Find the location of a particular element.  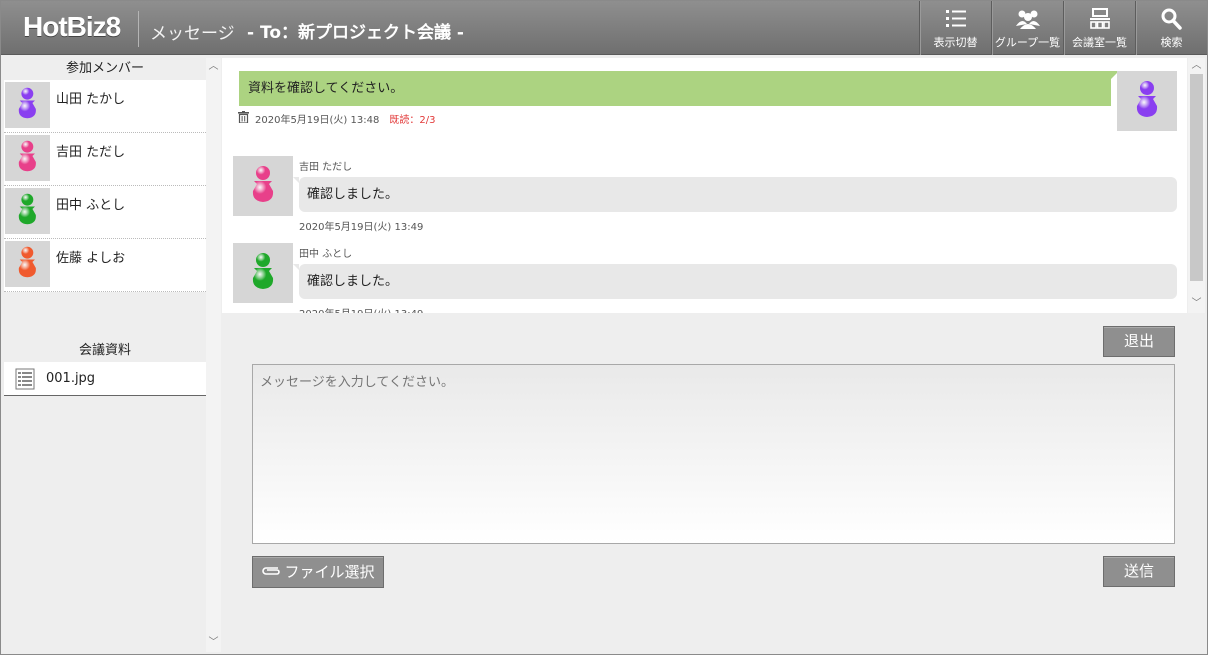

group-list-button: グループ一覧 is located at coordinates (1027, 28).